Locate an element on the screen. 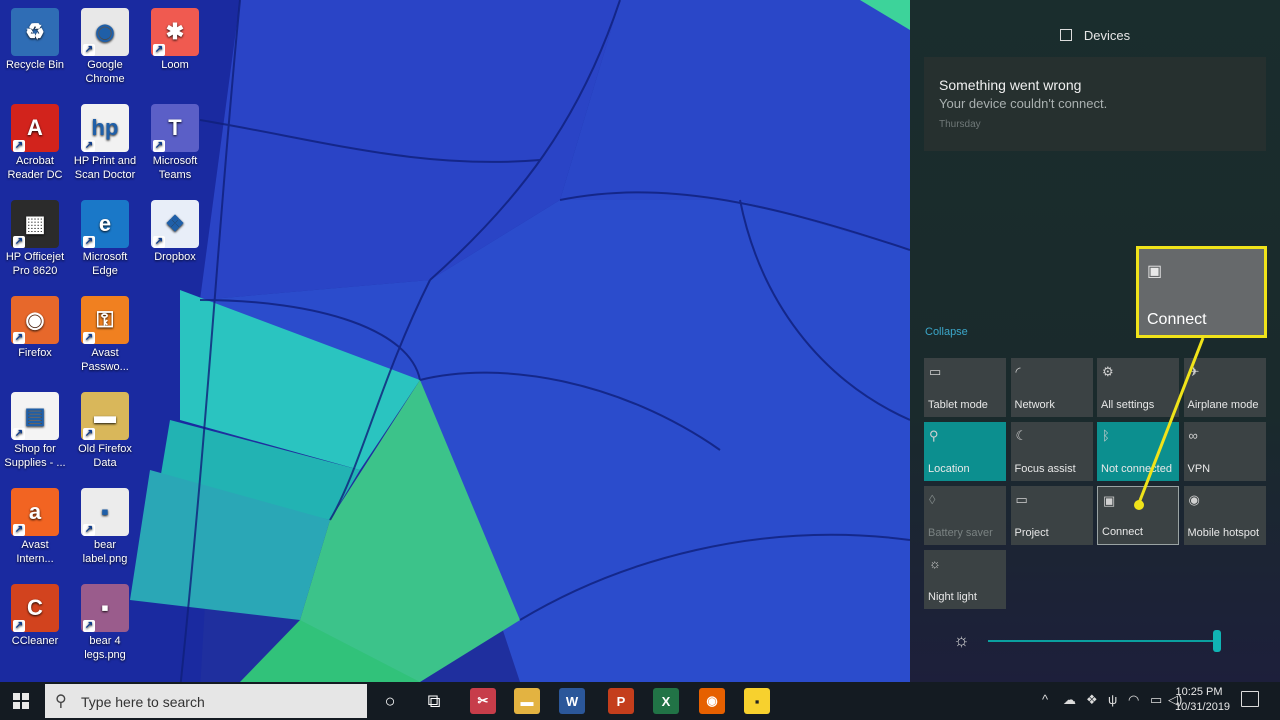 This screenshot has width=1280, height=720. onedrive-icon: ☁ is located at coordinates (1069, 700).